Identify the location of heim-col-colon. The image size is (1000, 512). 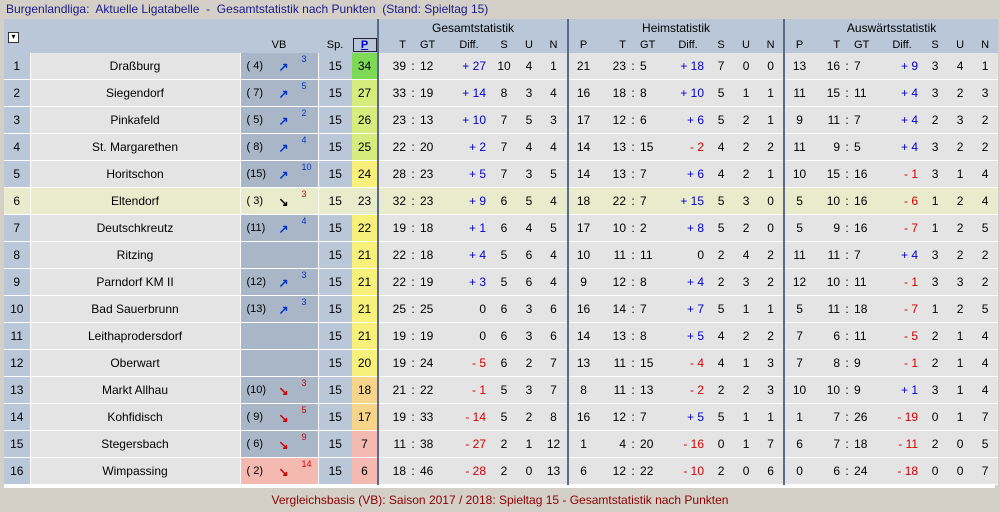
(633, 44).